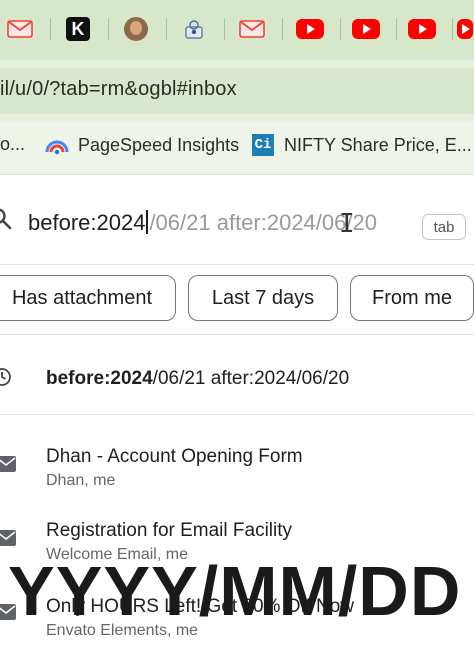  What do you see at coordinates (235, 591) in the screenshot?
I see `overlay-caption: YYYY/MM/DD` at bounding box center [235, 591].